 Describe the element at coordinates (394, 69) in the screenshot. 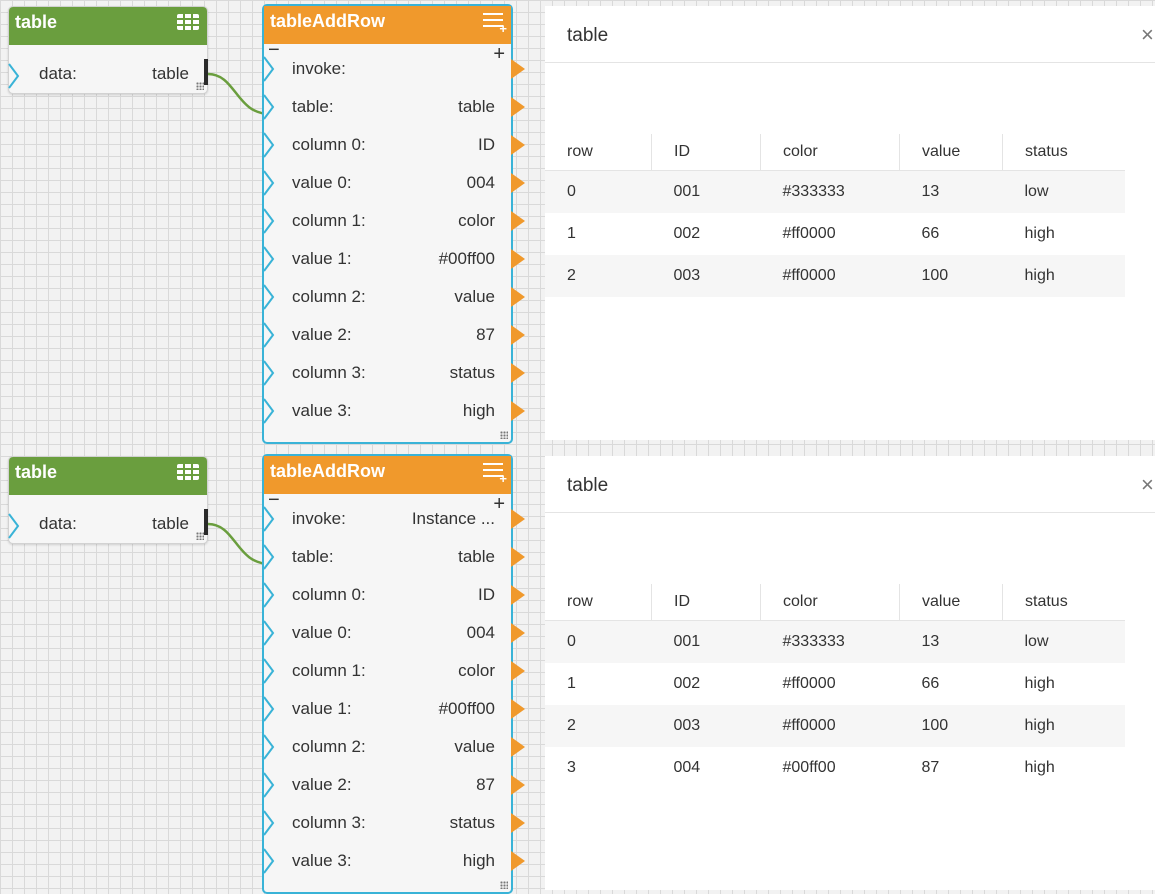

I see `port-row: invoke:` at that location.